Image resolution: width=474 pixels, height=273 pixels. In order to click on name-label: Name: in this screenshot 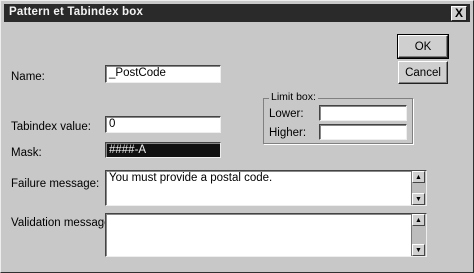, I will do `click(28, 77)`.